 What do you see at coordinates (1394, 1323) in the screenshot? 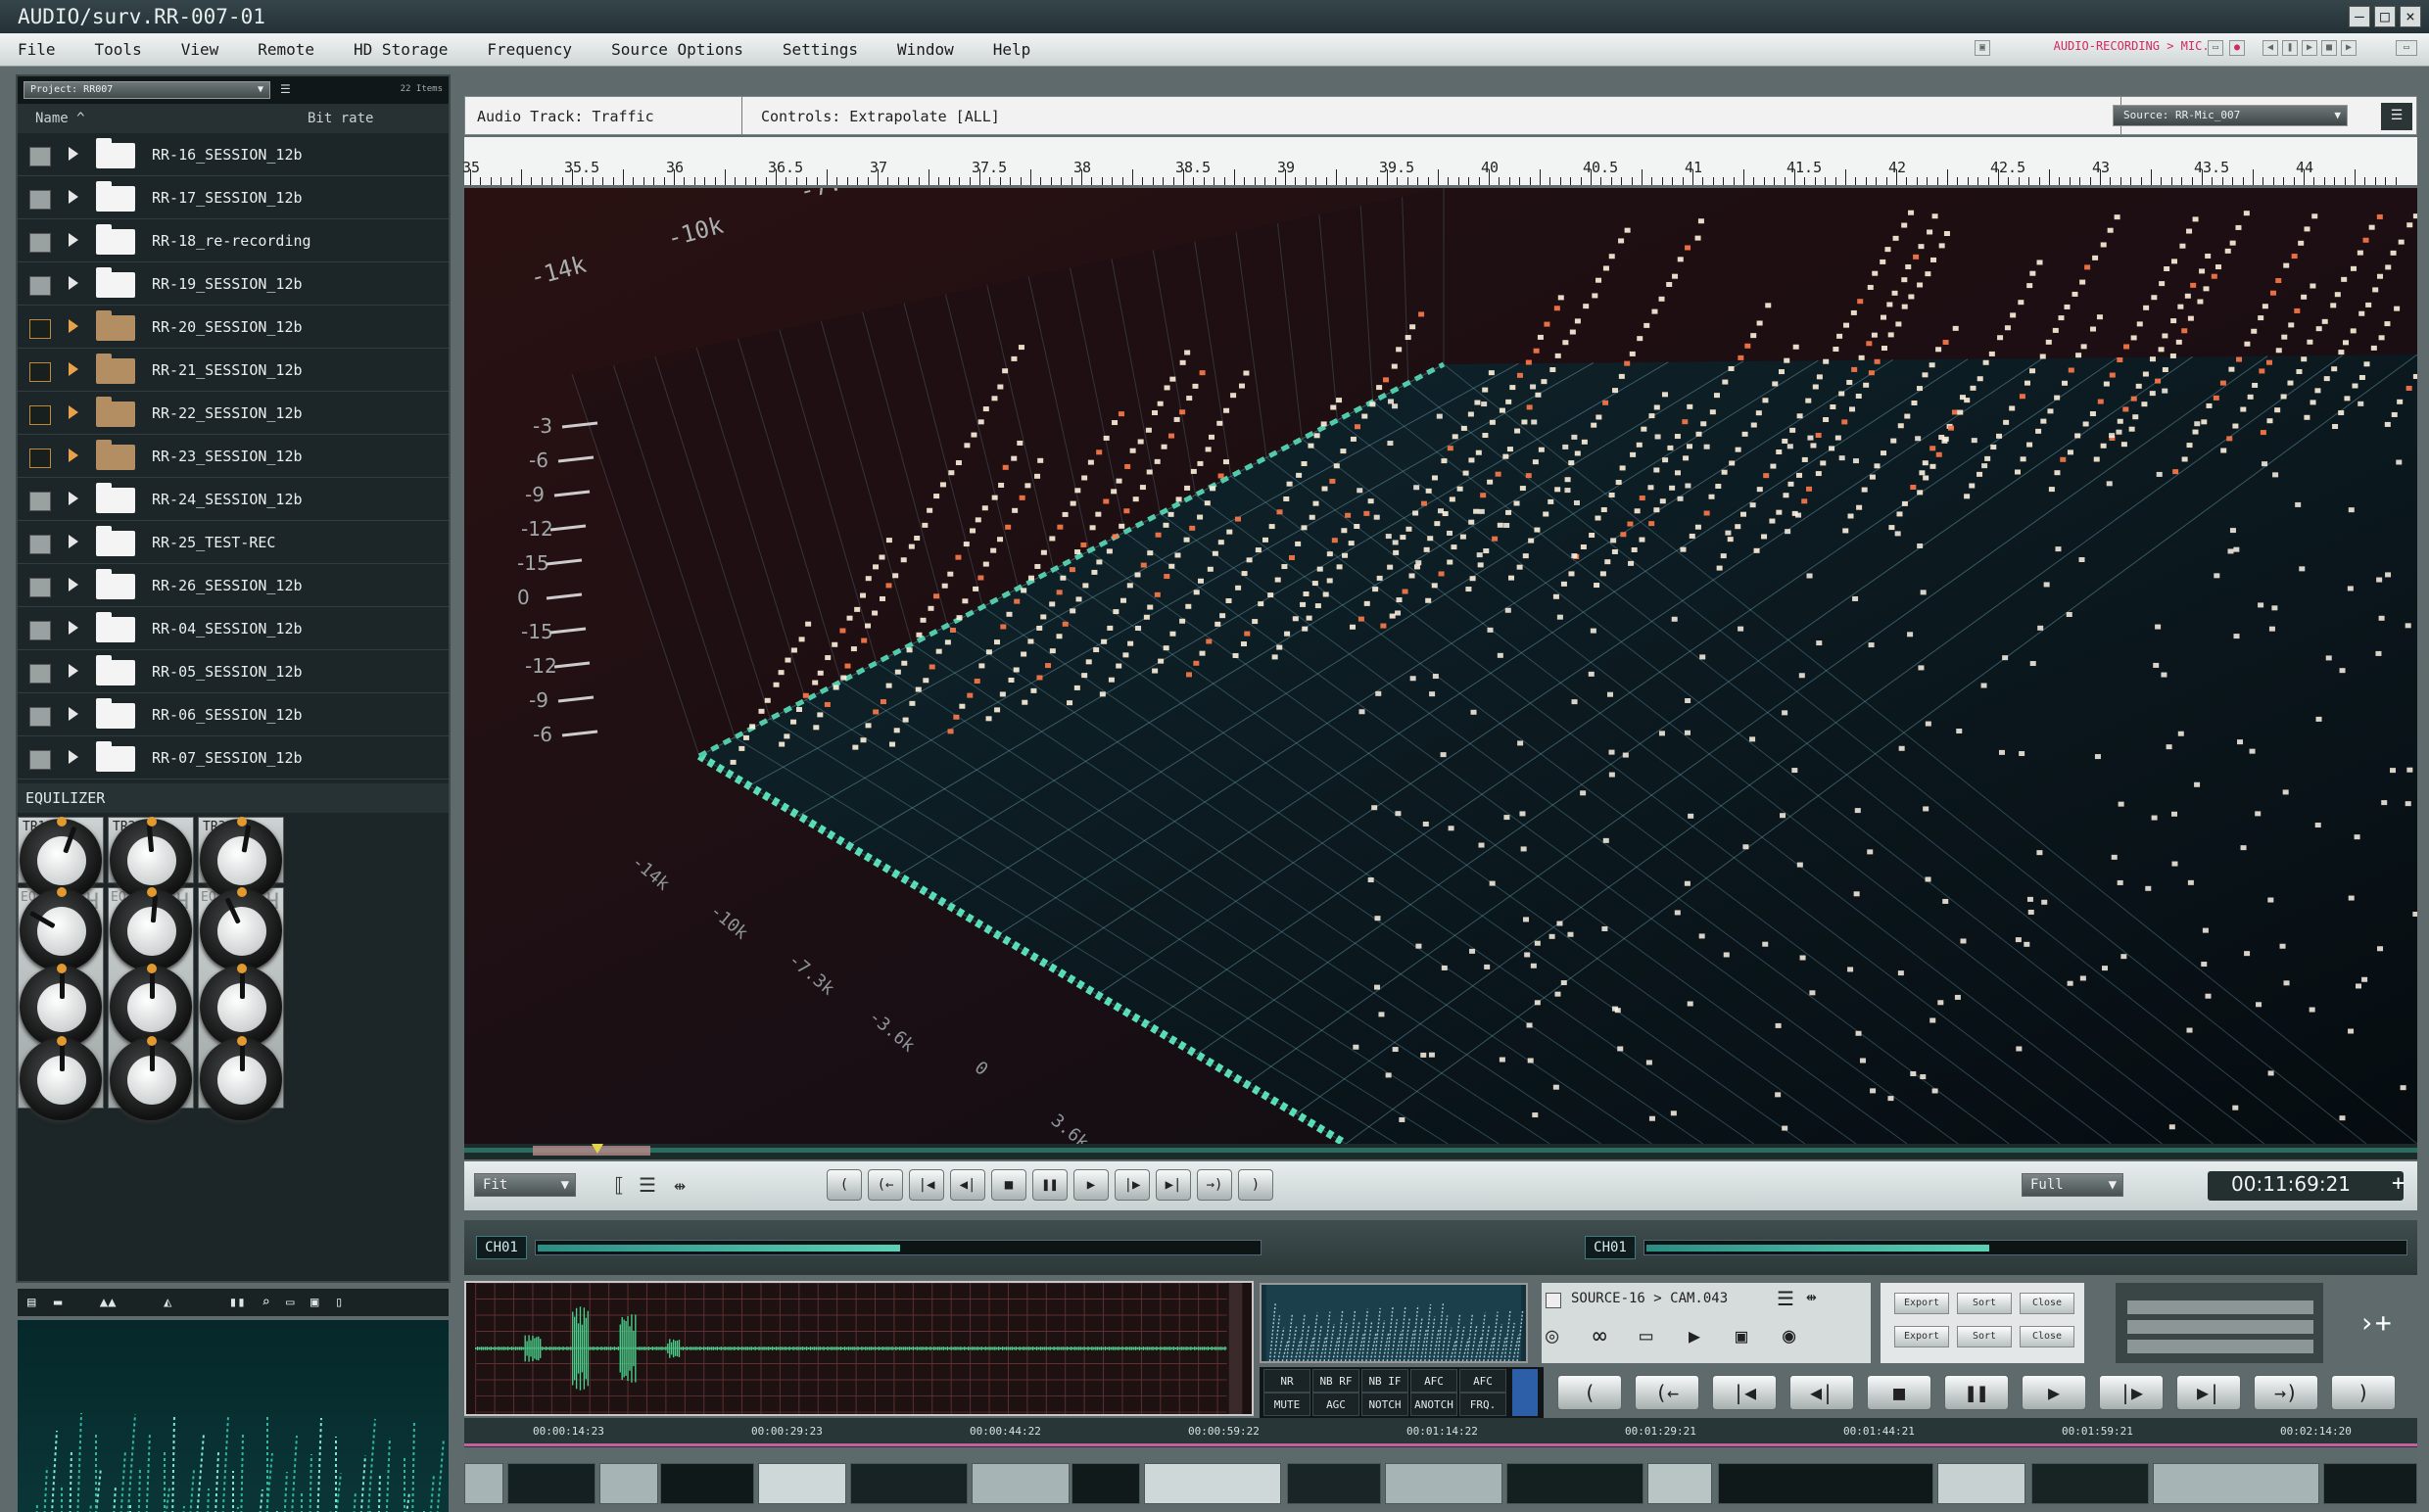
I see `preview-thumbnail` at bounding box center [1394, 1323].